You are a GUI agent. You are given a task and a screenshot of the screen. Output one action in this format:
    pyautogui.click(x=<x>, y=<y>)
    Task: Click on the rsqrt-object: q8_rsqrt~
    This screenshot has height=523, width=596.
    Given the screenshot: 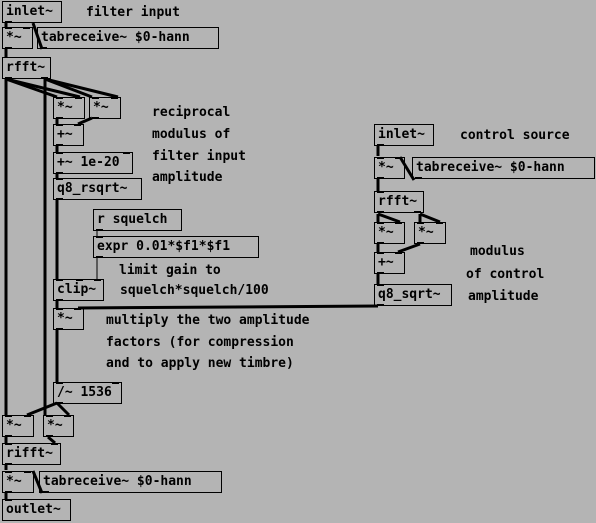 What is the action you would take?
    pyautogui.click(x=97, y=189)
    